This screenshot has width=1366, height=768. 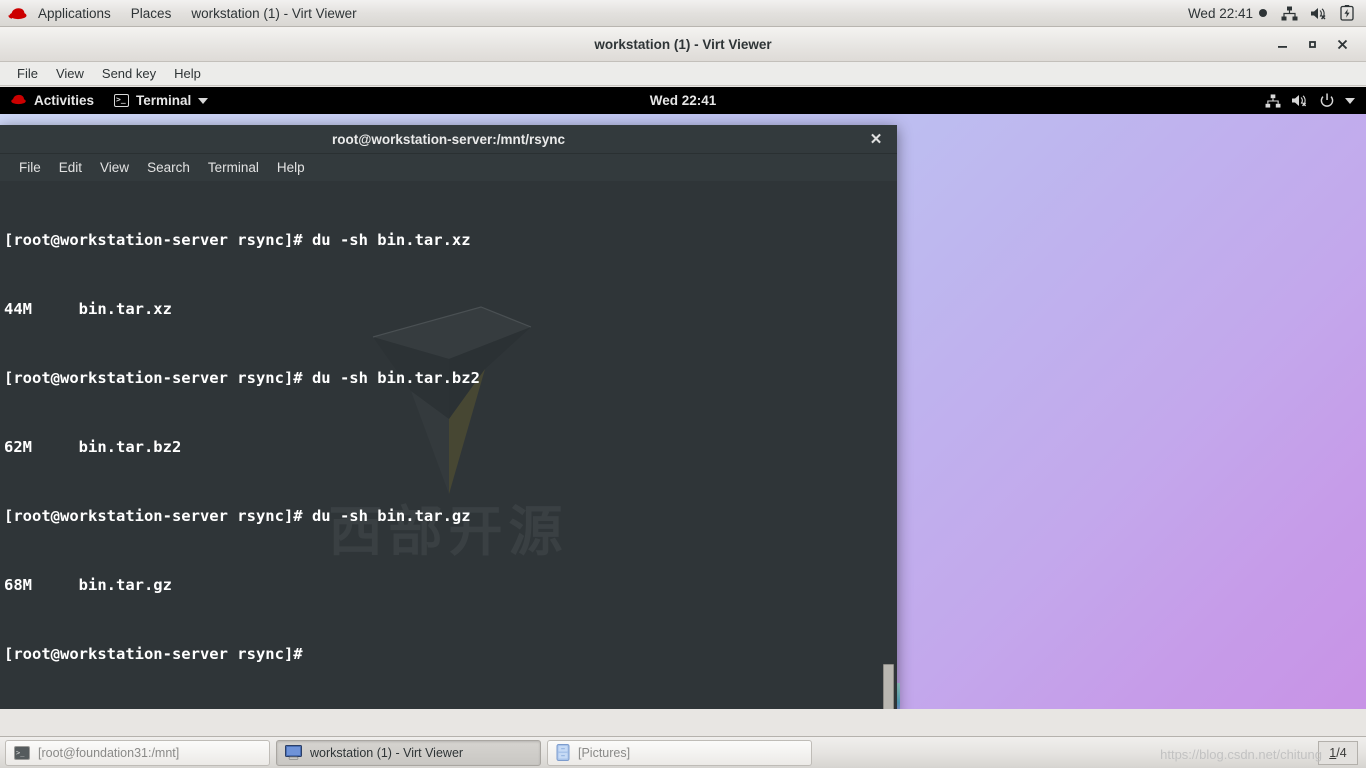 I want to click on host-clock-label: Wed 22:41, so click(x=1220, y=13).